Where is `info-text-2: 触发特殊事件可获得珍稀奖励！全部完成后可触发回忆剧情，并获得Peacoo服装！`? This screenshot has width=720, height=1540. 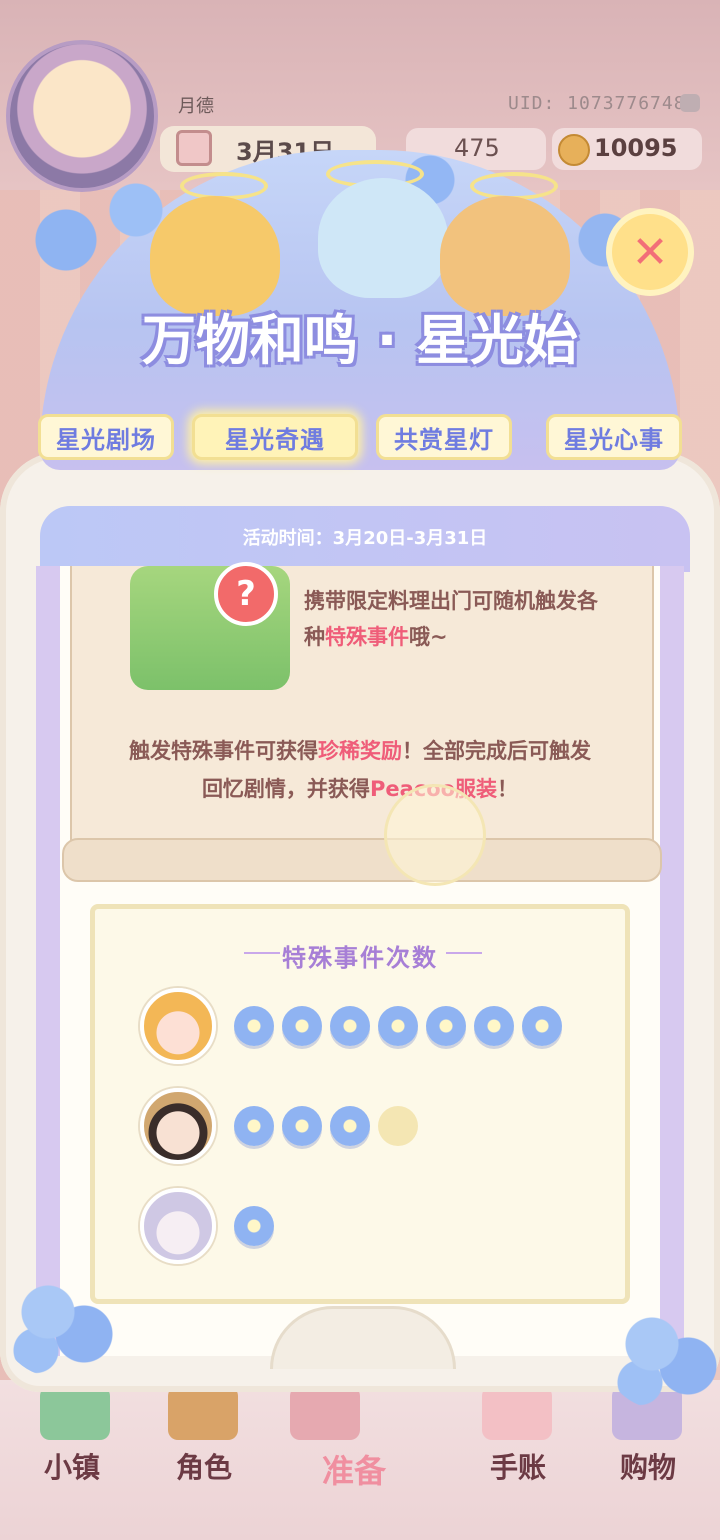
info-text-2: 触发特殊事件可获得珍稀奖励！全部完成后可触发回忆剧情，并获得Peacoo服装！ is located at coordinates (360, 770).